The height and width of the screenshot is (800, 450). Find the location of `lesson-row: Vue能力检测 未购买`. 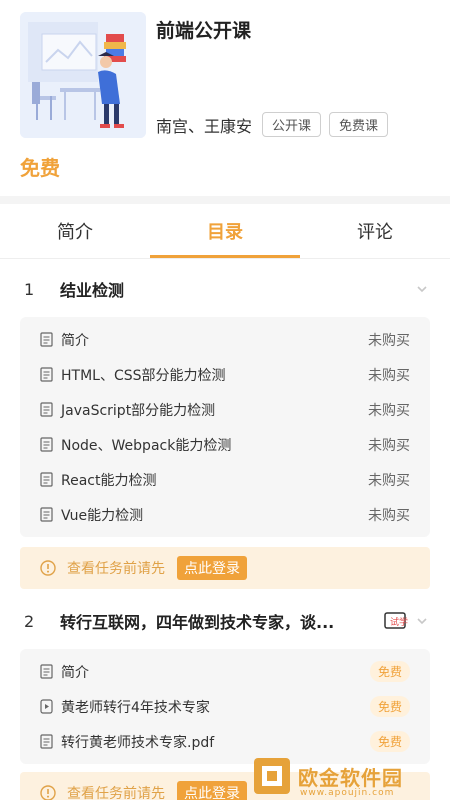

lesson-row: Vue能力检测 未购买 is located at coordinates (225, 514).